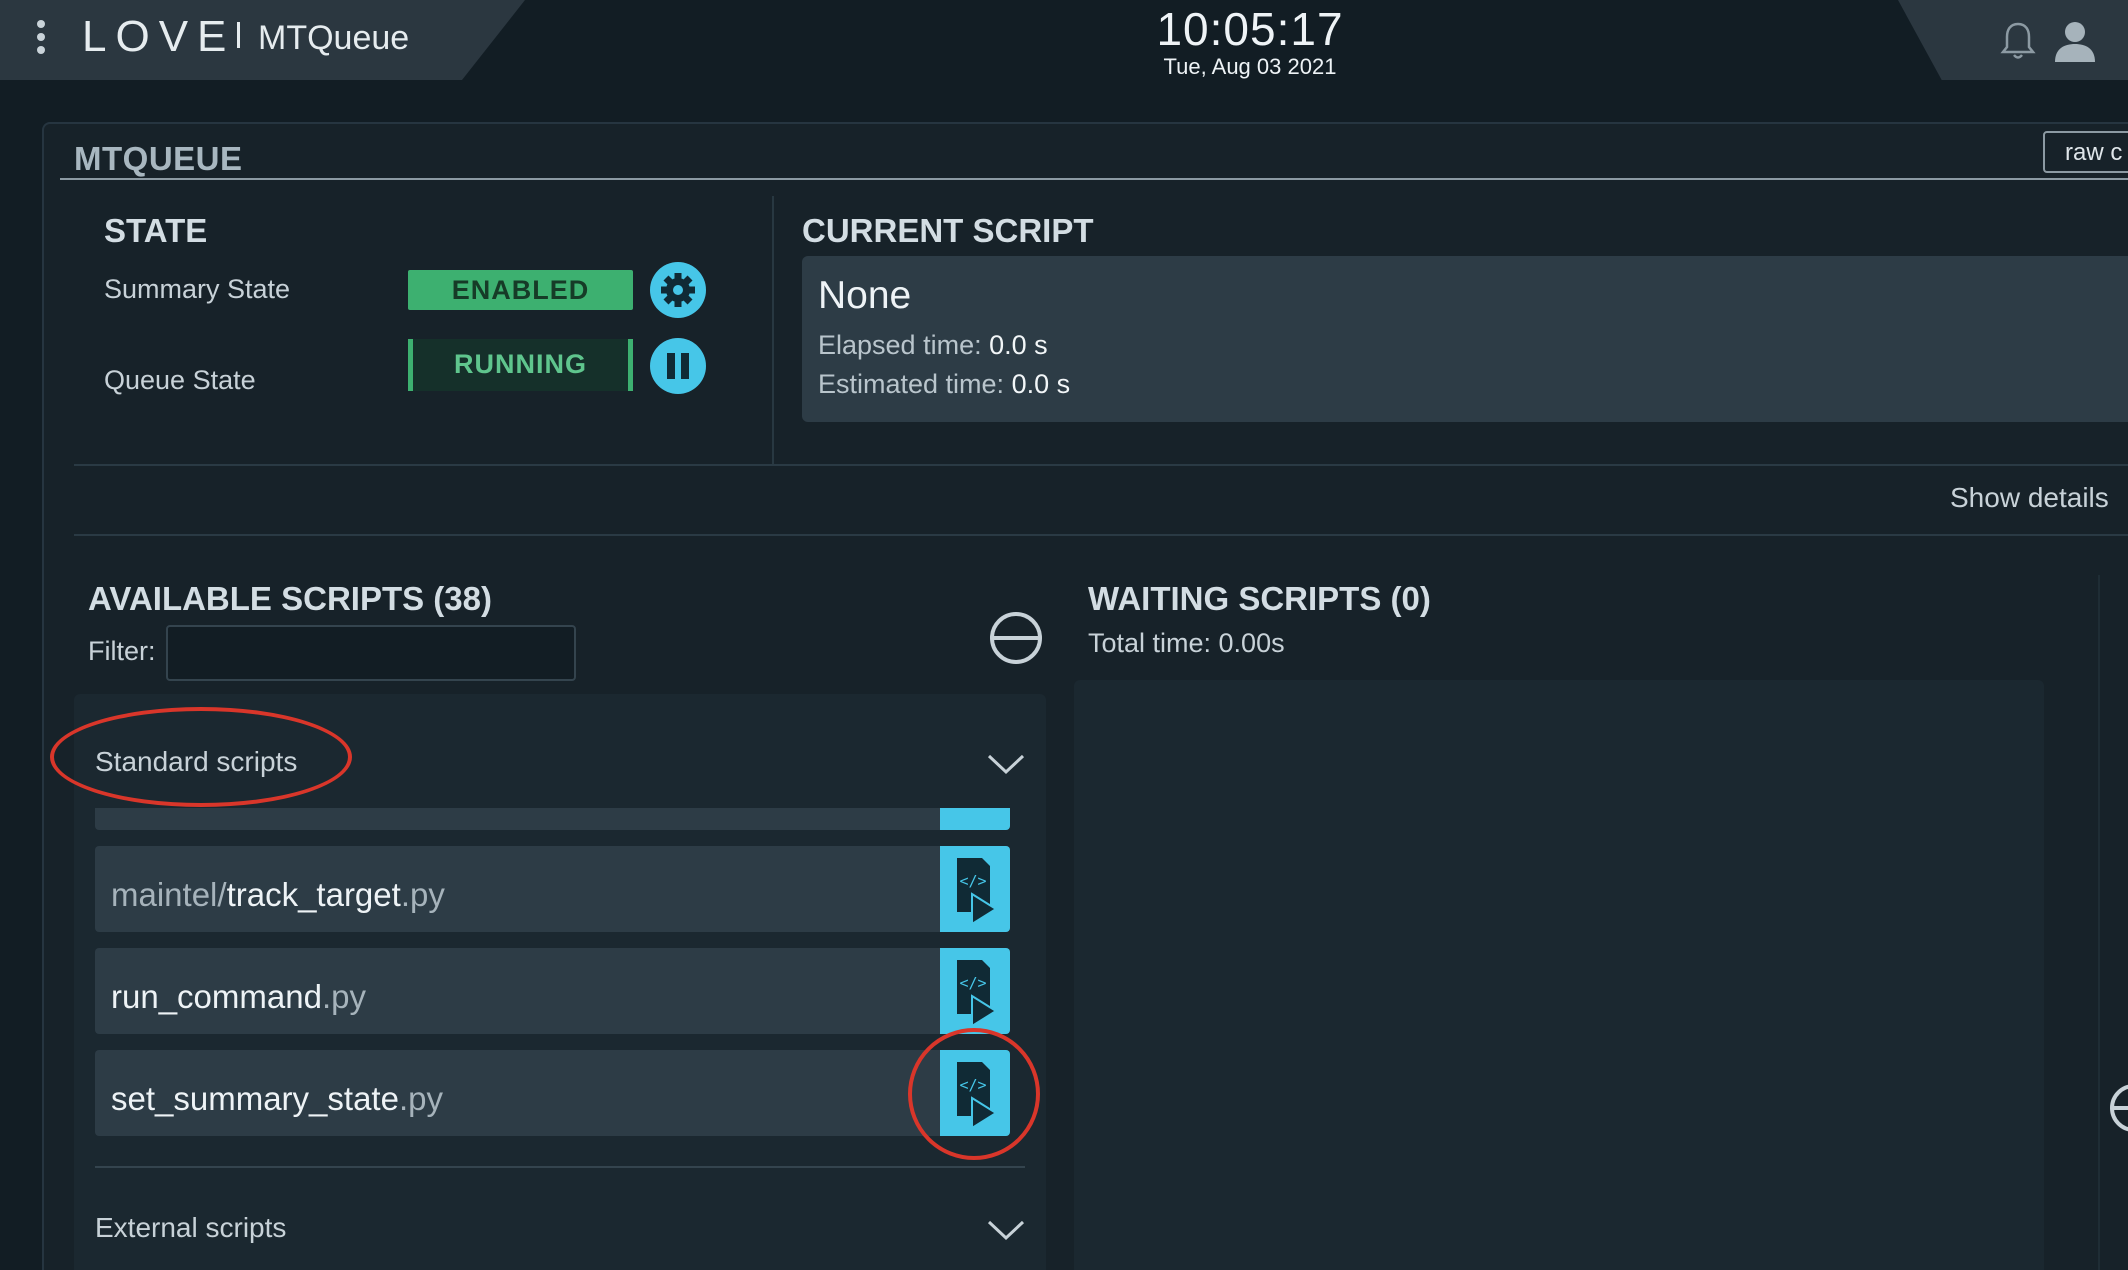 Image resolution: width=2128 pixels, height=1270 pixels. Describe the element at coordinates (334, 38) in the screenshot. I see `app-name: MTQueue` at that location.